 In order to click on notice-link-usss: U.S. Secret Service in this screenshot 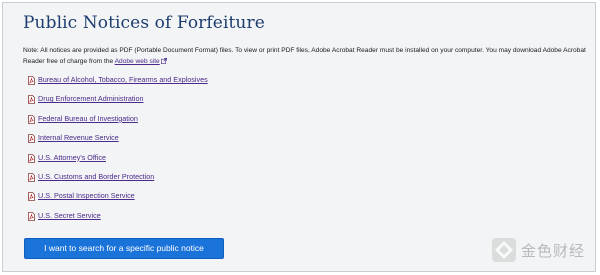, I will do `click(69, 216)`.